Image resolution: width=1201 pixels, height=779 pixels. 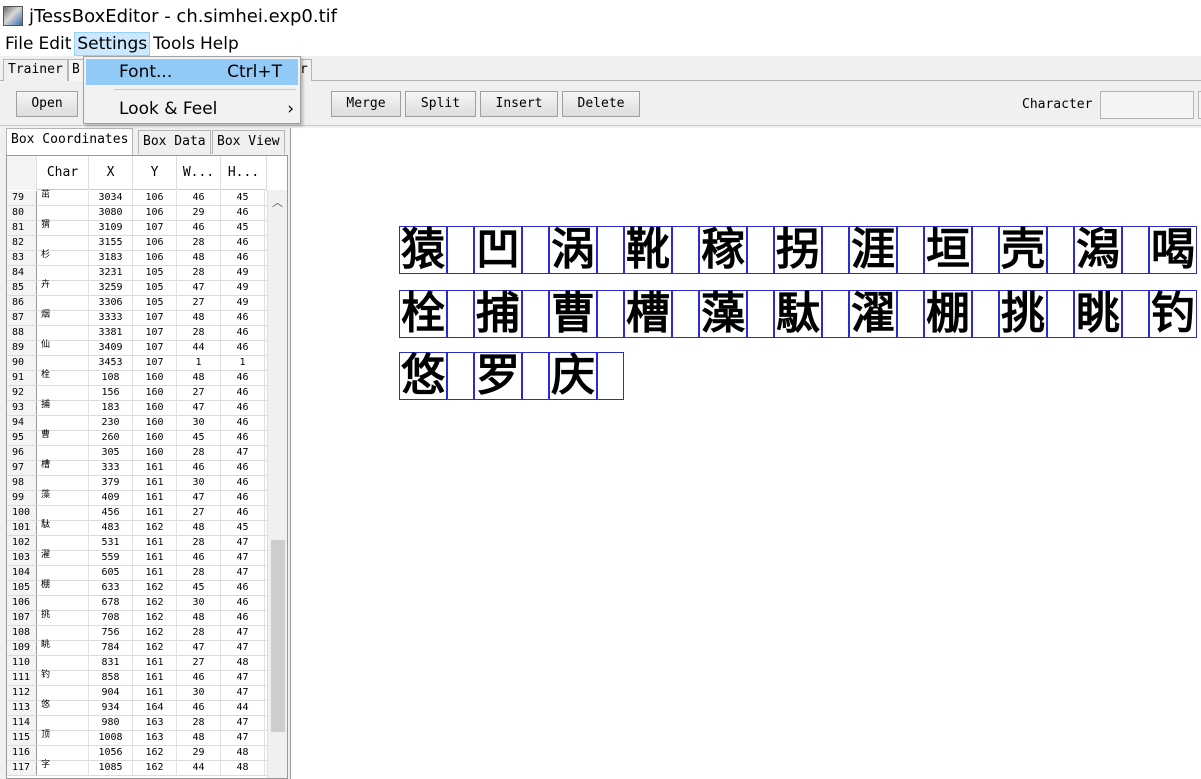 What do you see at coordinates (192, 72) in the screenshot?
I see `menu-item-font: Font... Ctrl+T` at bounding box center [192, 72].